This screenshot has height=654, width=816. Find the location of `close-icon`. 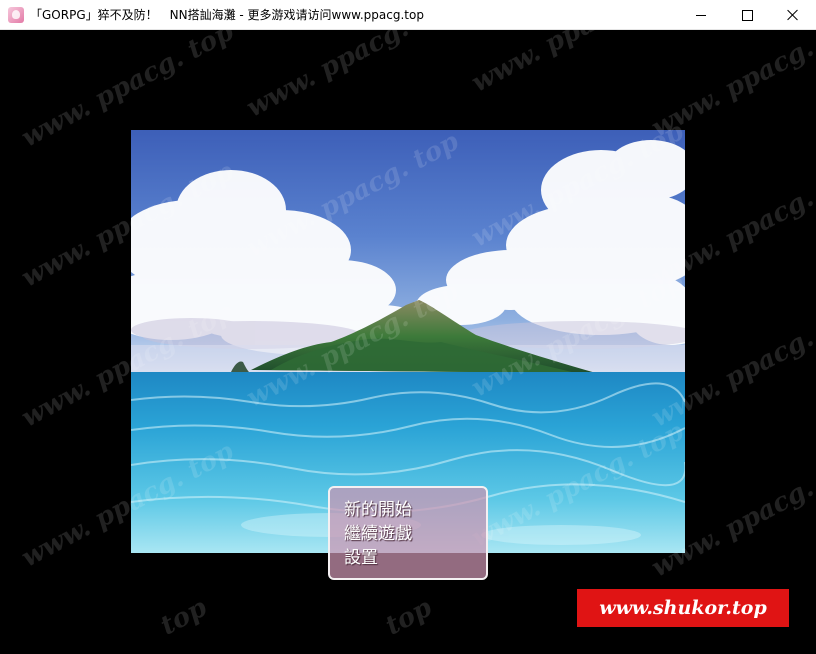

close-icon is located at coordinates (793, 15).